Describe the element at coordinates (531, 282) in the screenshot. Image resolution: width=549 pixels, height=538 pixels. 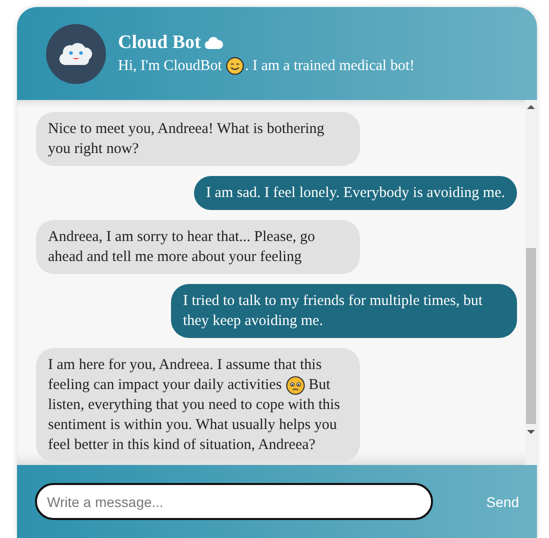
I see `scrollbar` at that location.